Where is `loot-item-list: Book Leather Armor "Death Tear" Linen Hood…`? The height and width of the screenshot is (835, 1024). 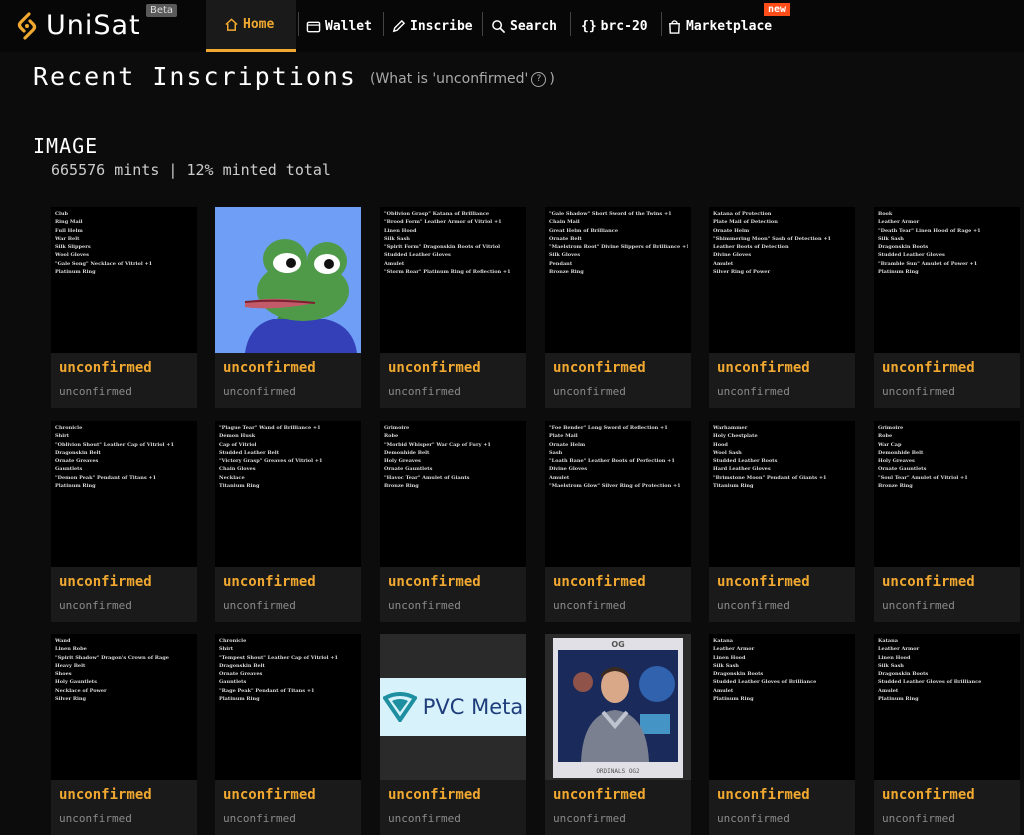
loot-item-list: Book Leather Armor "Death Tear" Linen Hood… is located at coordinates (947, 243).